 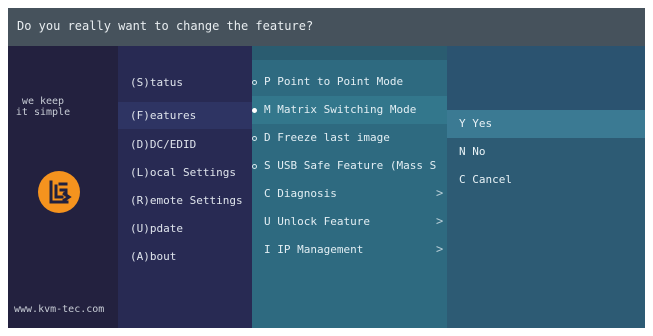 I want to click on feature-label: M Matrix Switching Mode, so click(x=340, y=109).